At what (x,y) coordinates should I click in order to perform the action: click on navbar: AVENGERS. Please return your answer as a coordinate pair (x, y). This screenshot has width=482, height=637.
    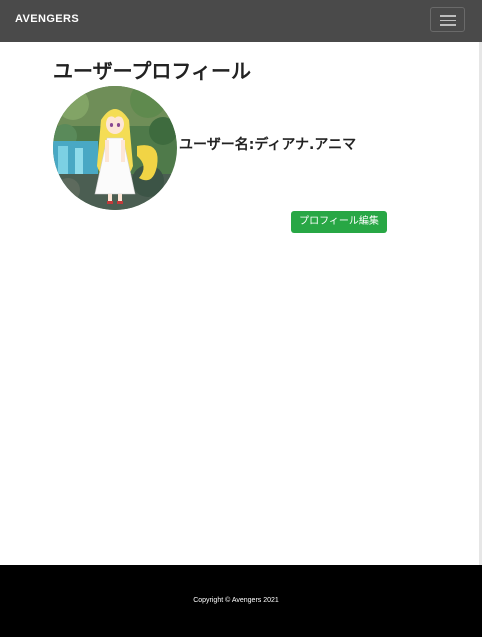
    Looking at the image, I should click on (241, 21).